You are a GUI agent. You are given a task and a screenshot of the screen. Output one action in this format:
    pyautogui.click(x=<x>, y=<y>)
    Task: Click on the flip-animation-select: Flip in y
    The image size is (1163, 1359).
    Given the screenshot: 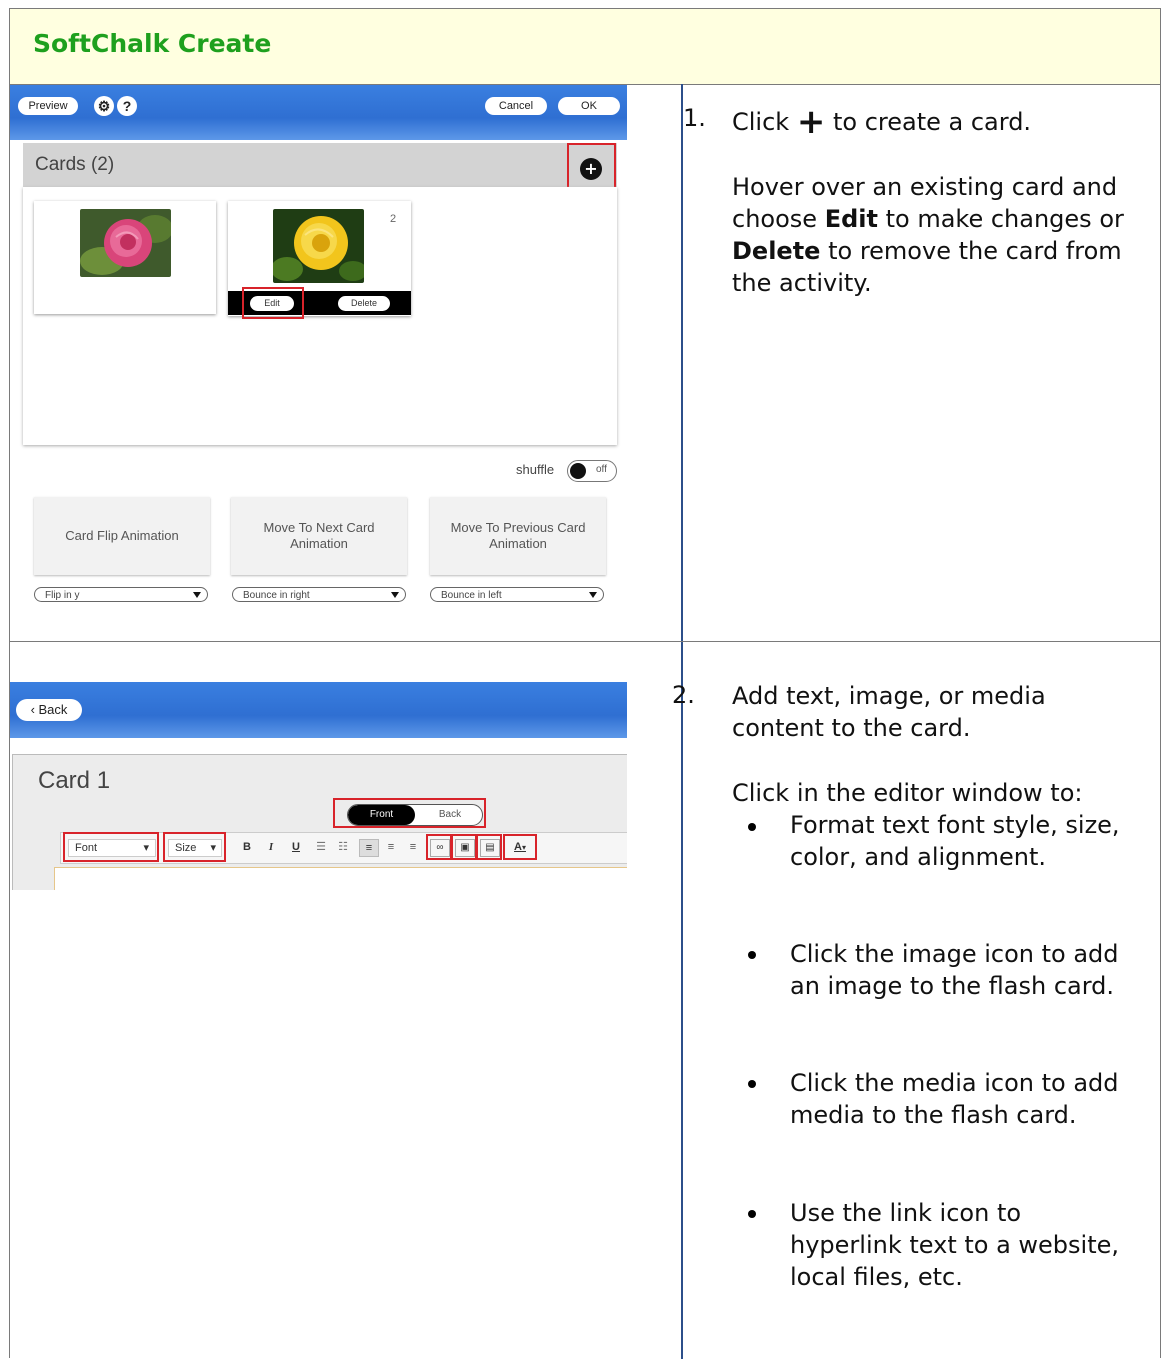 What is the action you would take?
    pyautogui.click(x=121, y=594)
    